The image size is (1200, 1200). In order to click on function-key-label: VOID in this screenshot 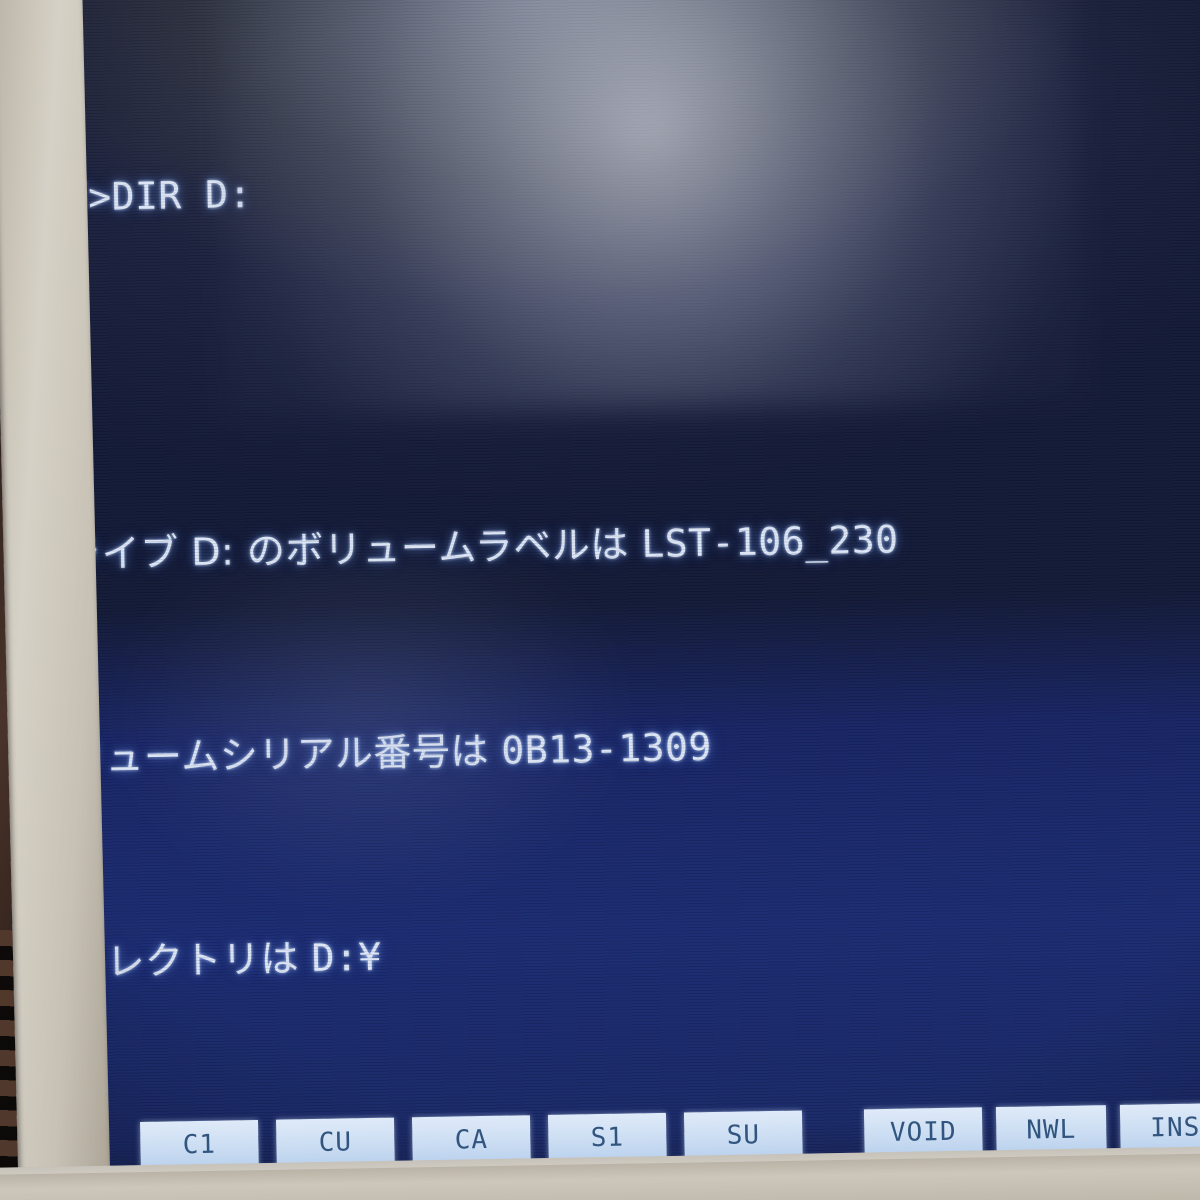, I will do `click(923, 1132)`.